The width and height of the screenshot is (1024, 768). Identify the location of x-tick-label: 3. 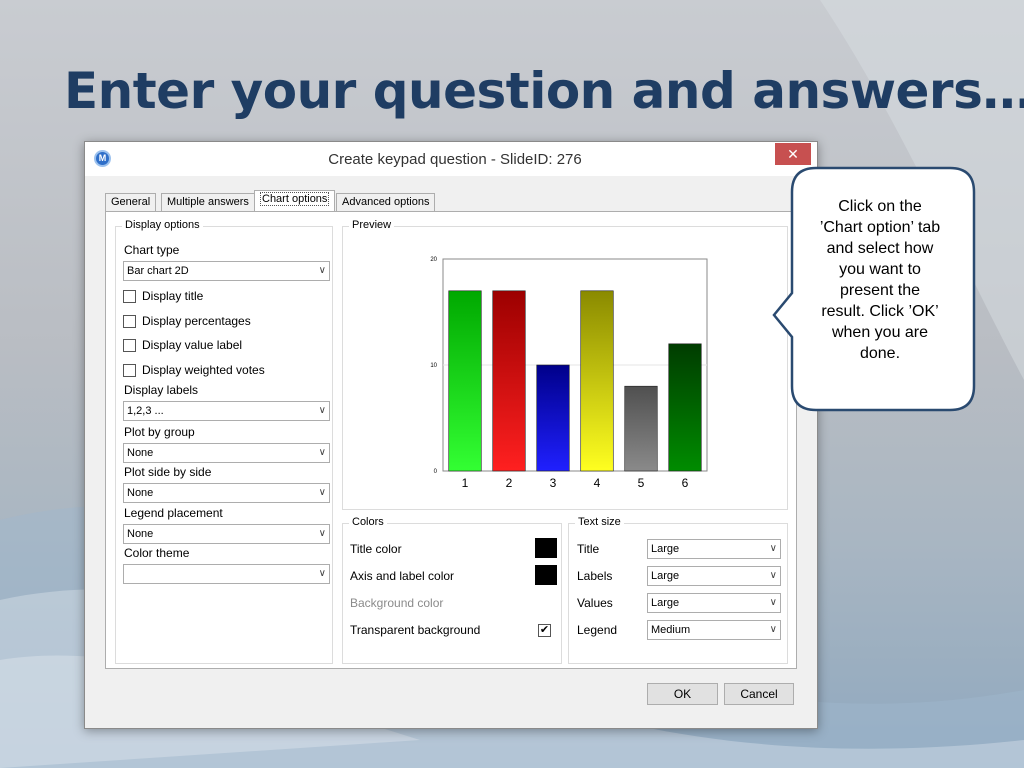
(553, 483).